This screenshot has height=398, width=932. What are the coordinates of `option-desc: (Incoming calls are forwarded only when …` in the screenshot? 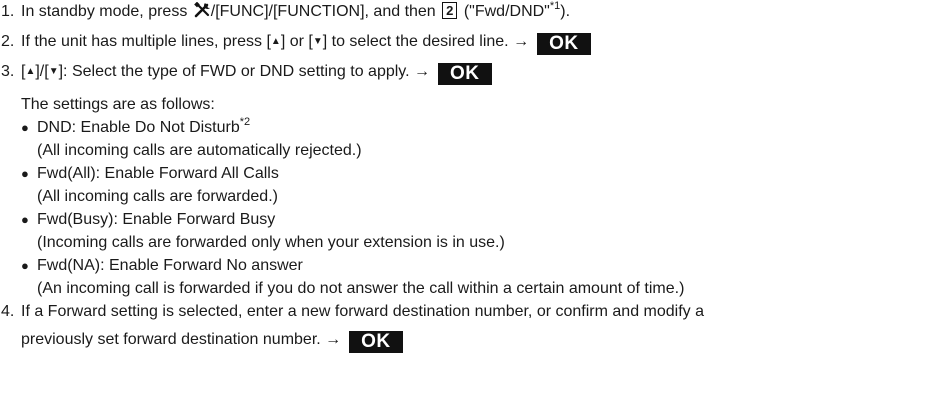 It's located at (271, 242).